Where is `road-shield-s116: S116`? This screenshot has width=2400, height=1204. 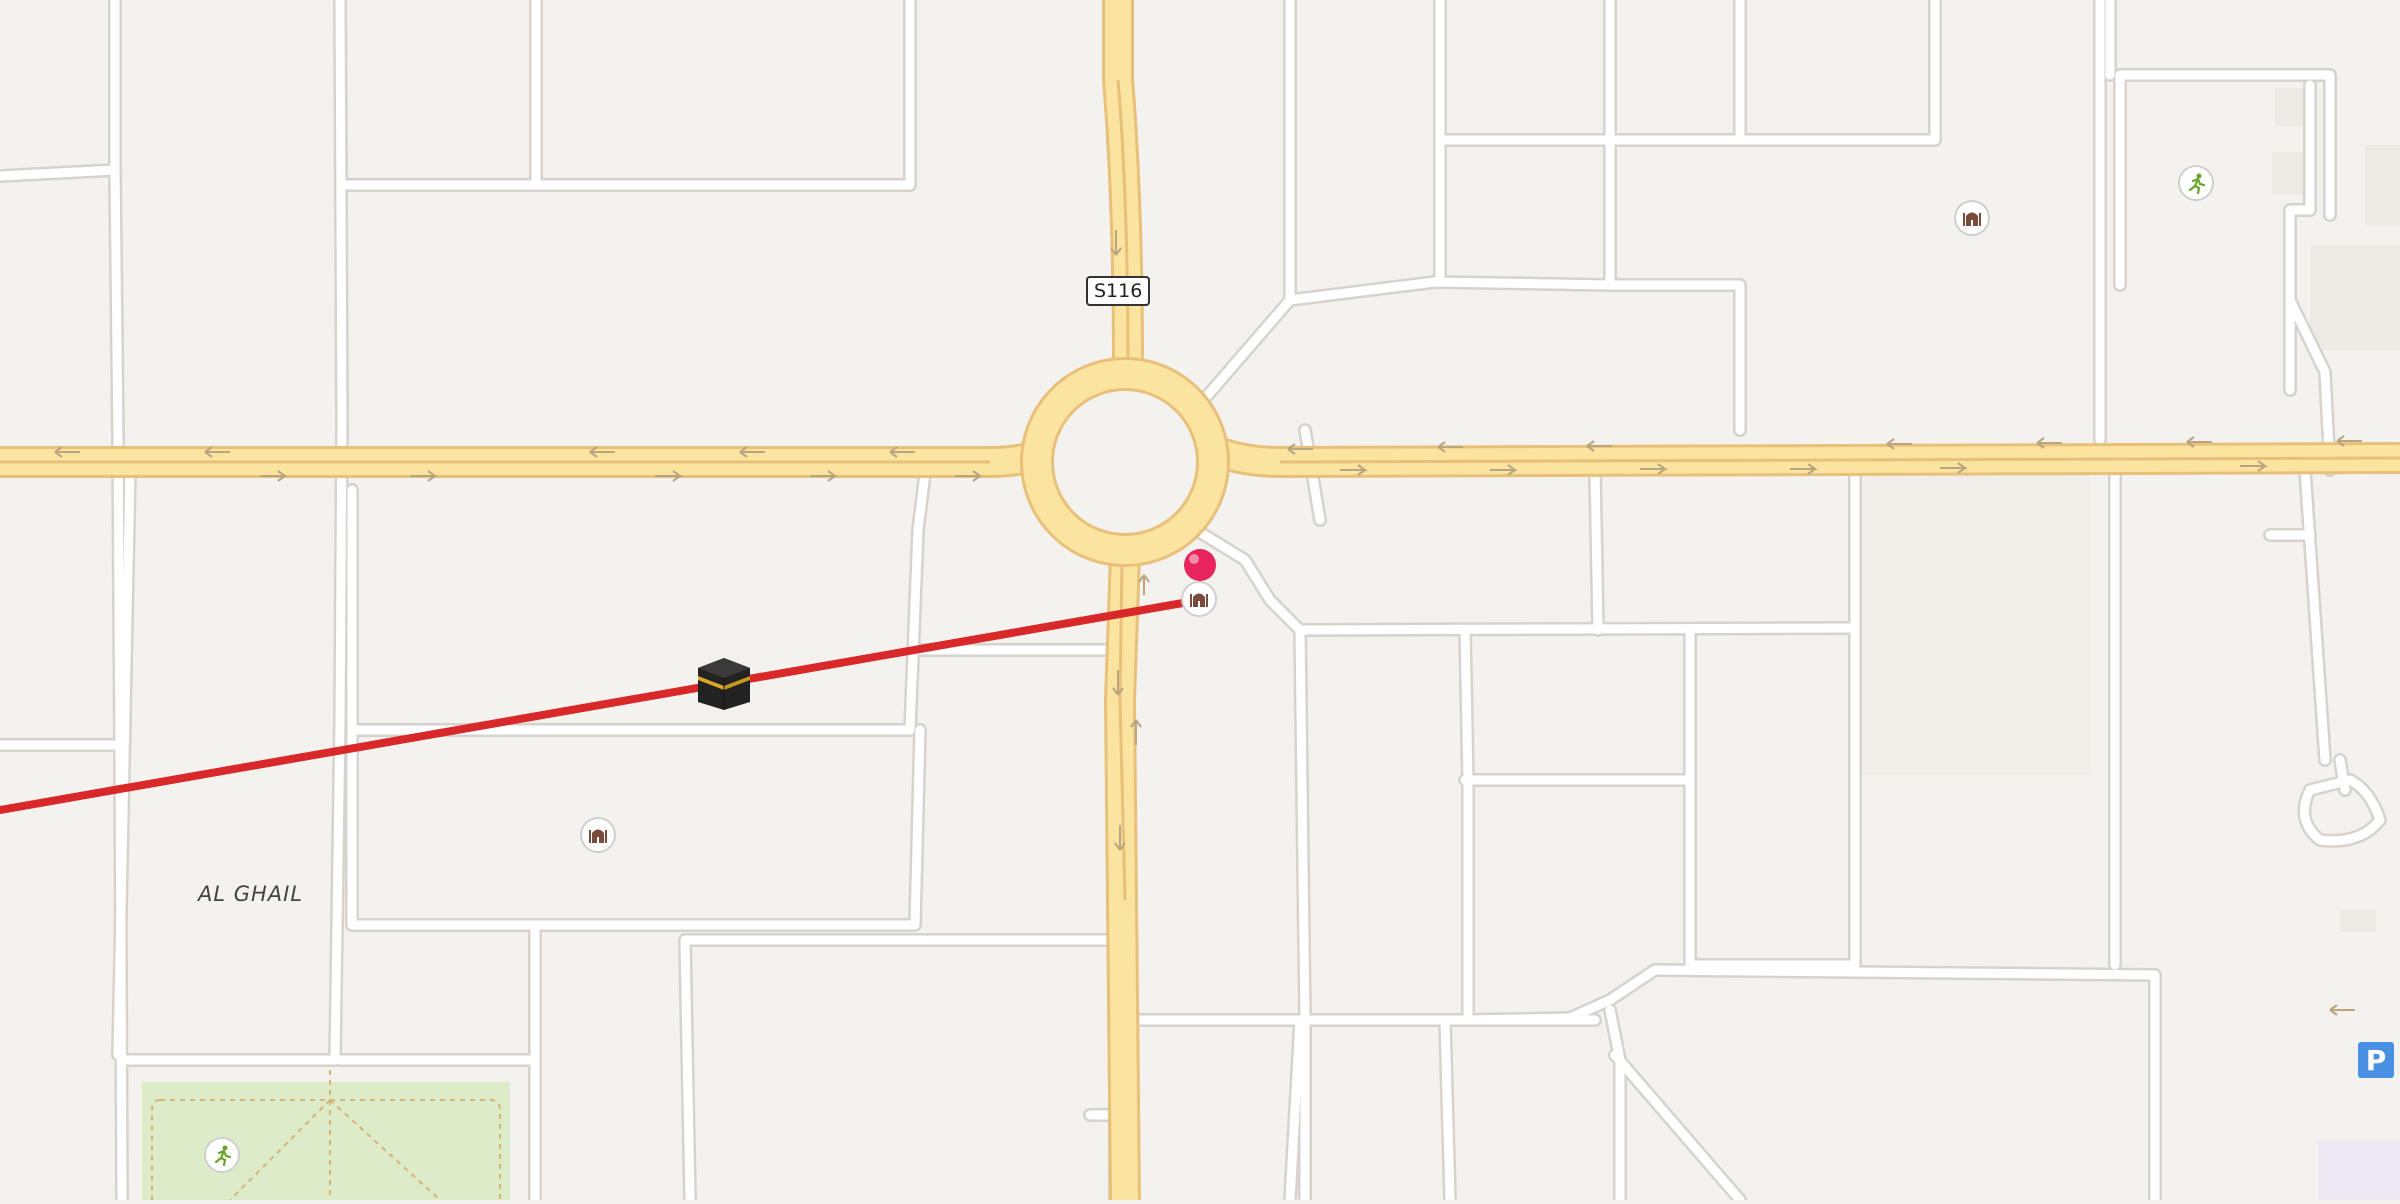 road-shield-s116: S116 is located at coordinates (1118, 291).